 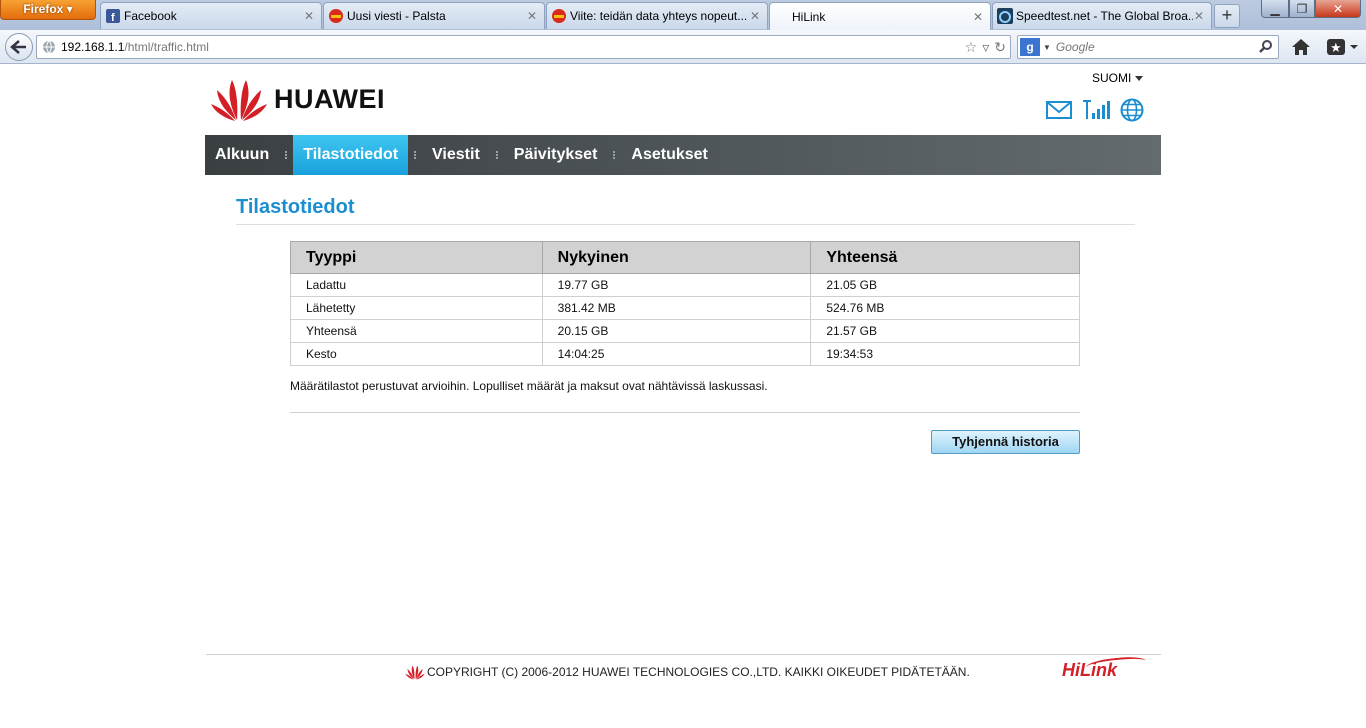 I want to click on dropdown-arrow-icon: ▿, so click(x=985, y=47).